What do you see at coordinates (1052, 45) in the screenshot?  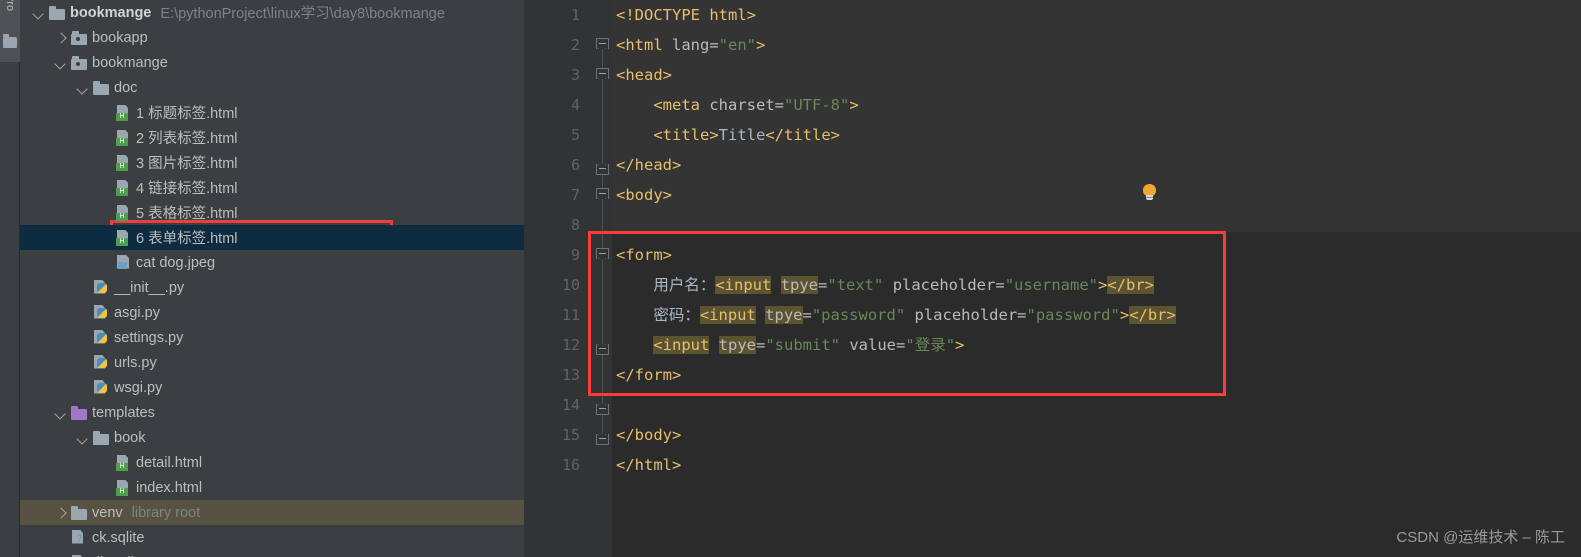 I see `code-line: 2 <html lang="en">` at bounding box center [1052, 45].